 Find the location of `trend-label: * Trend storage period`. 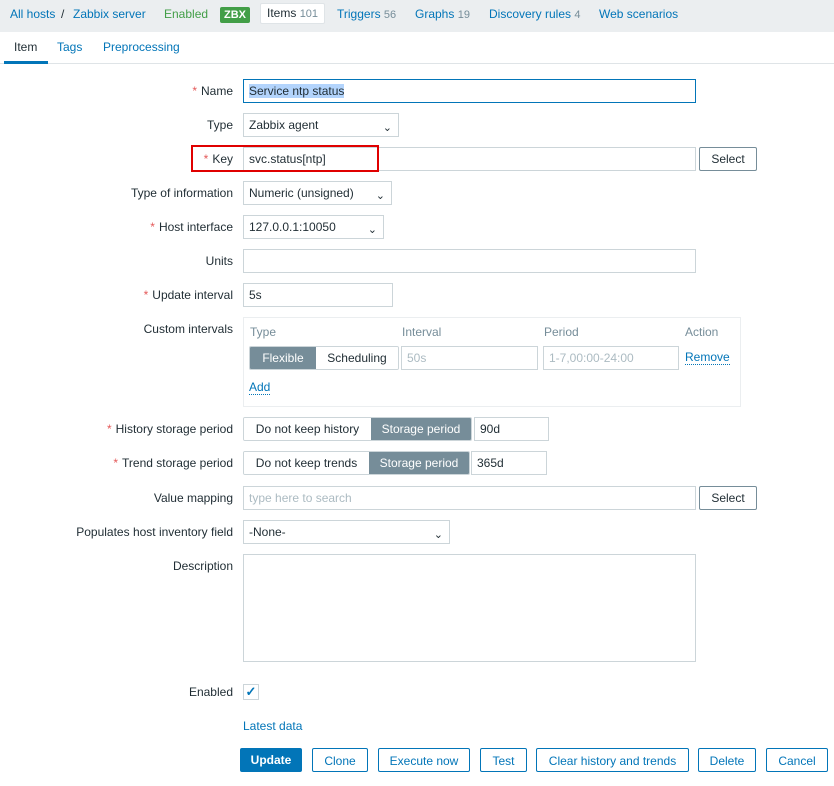

trend-label: * Trend storage period is located at coordinates (173, 463).